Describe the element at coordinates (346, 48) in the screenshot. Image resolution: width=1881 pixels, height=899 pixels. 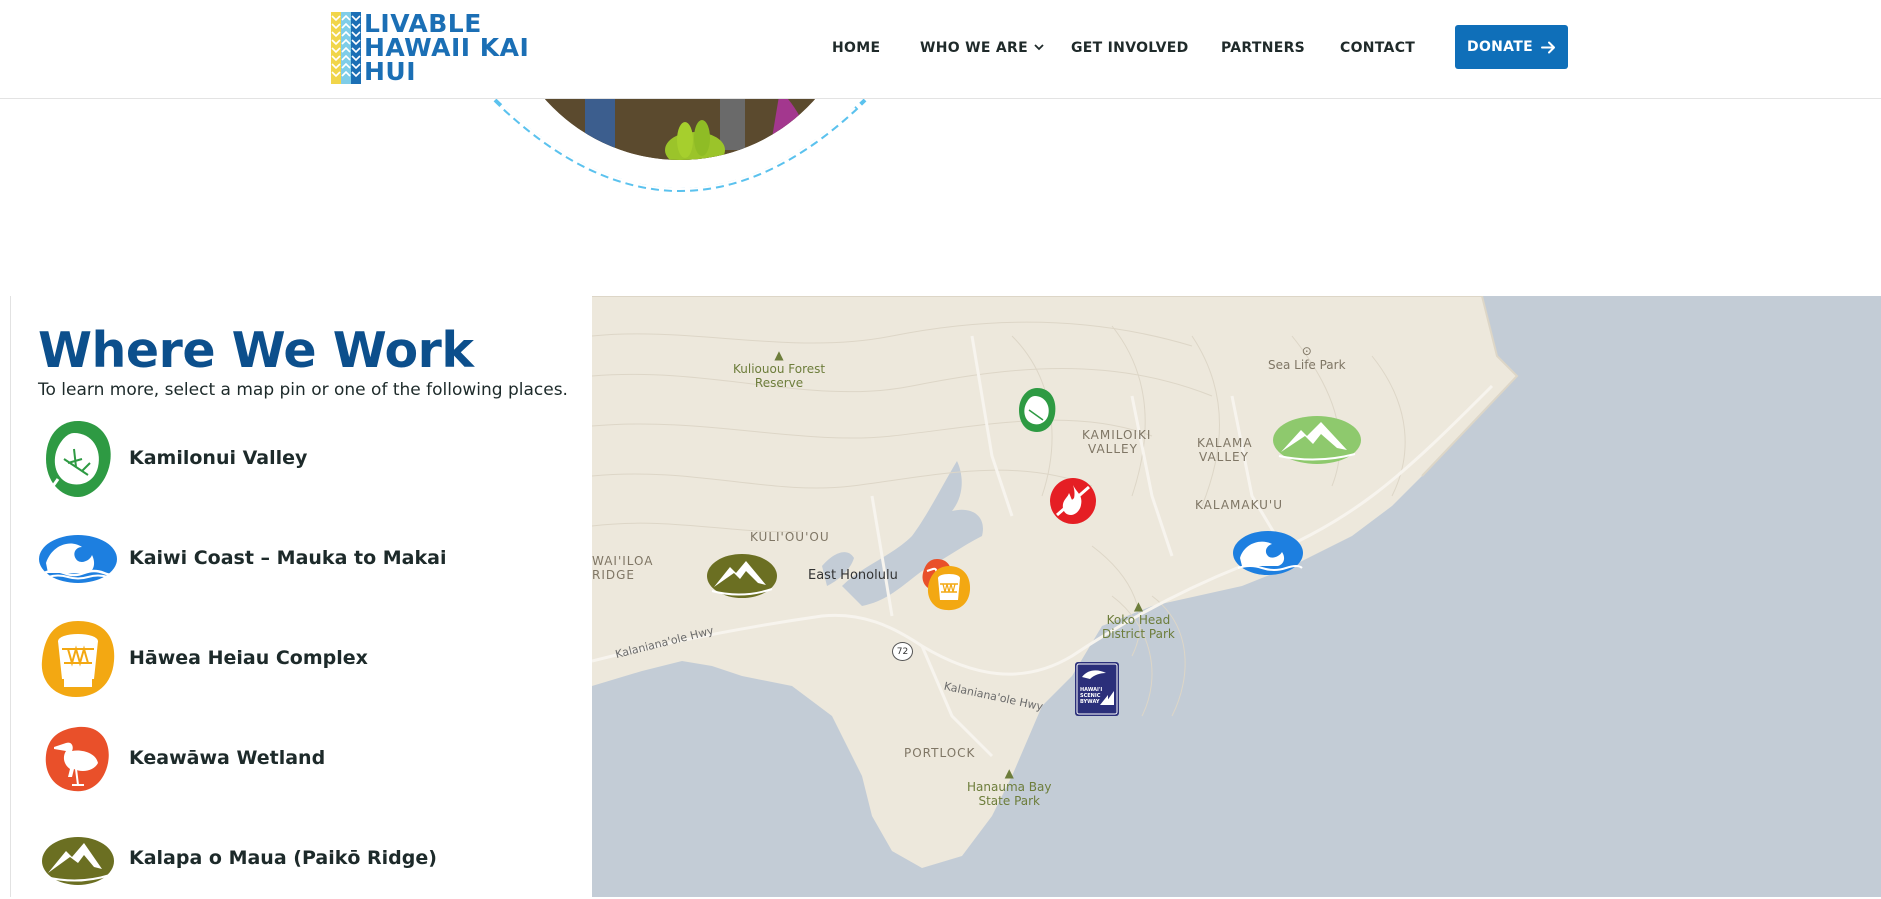
I see `logo-pattern-icon` at that location.